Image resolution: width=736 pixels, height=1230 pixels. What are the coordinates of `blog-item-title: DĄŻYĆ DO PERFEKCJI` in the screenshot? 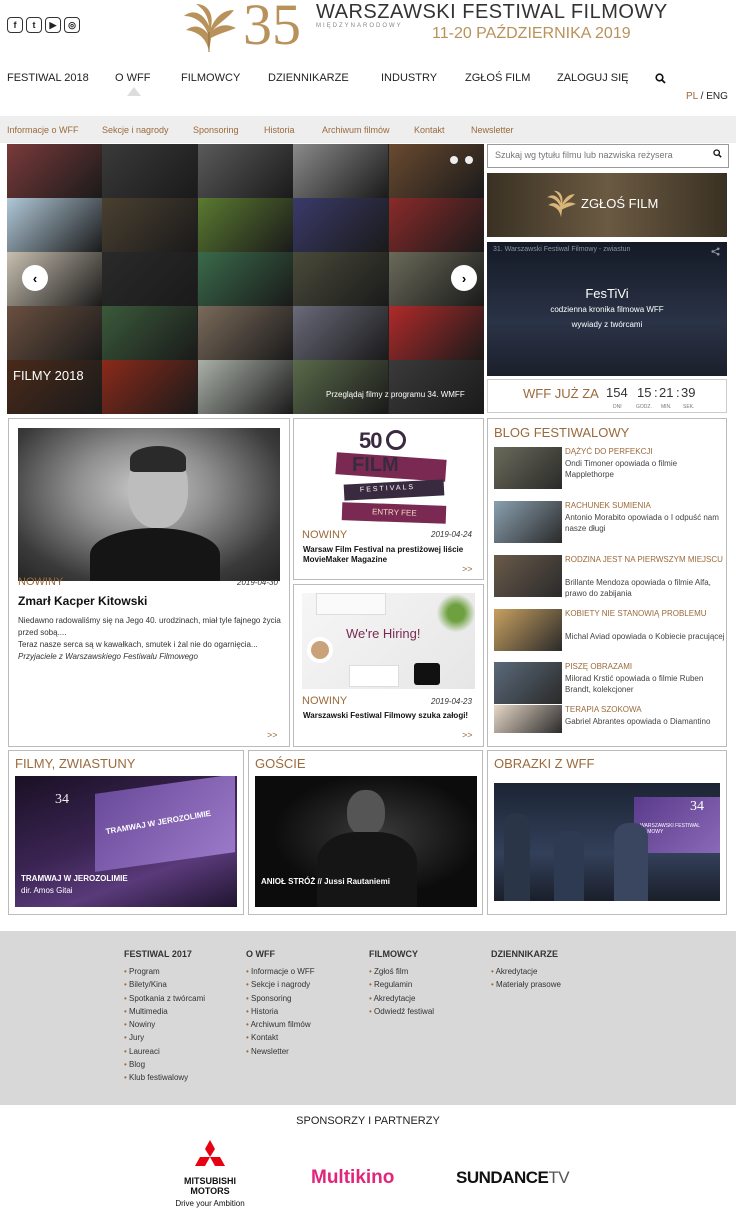 It's located at (645, 452).